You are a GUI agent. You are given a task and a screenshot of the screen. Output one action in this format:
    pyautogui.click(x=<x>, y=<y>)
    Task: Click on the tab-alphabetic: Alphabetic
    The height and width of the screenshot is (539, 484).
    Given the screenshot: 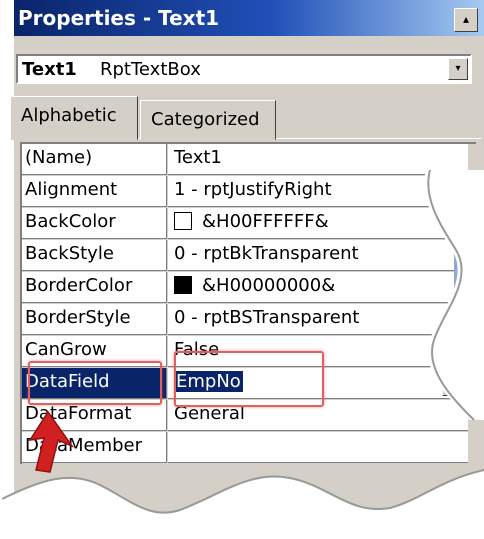 What is the action you would take?
    pyautogui.click(x=74, y=118)
    